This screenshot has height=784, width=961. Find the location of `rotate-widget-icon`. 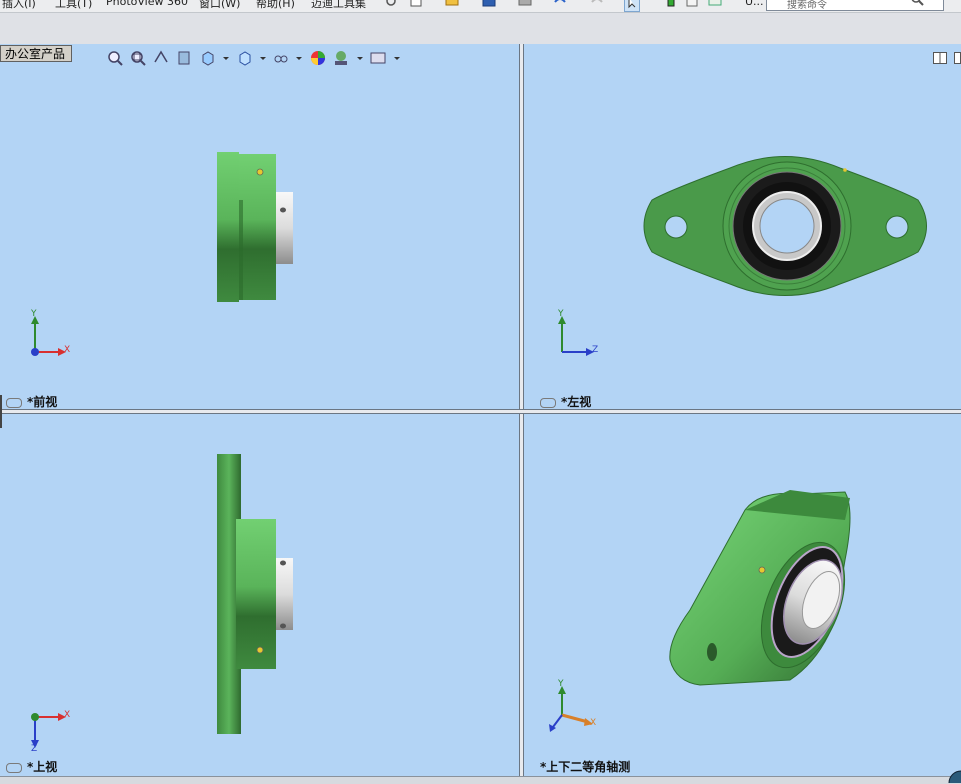

rotate-widget-icon is located at coordinates (954, 776).